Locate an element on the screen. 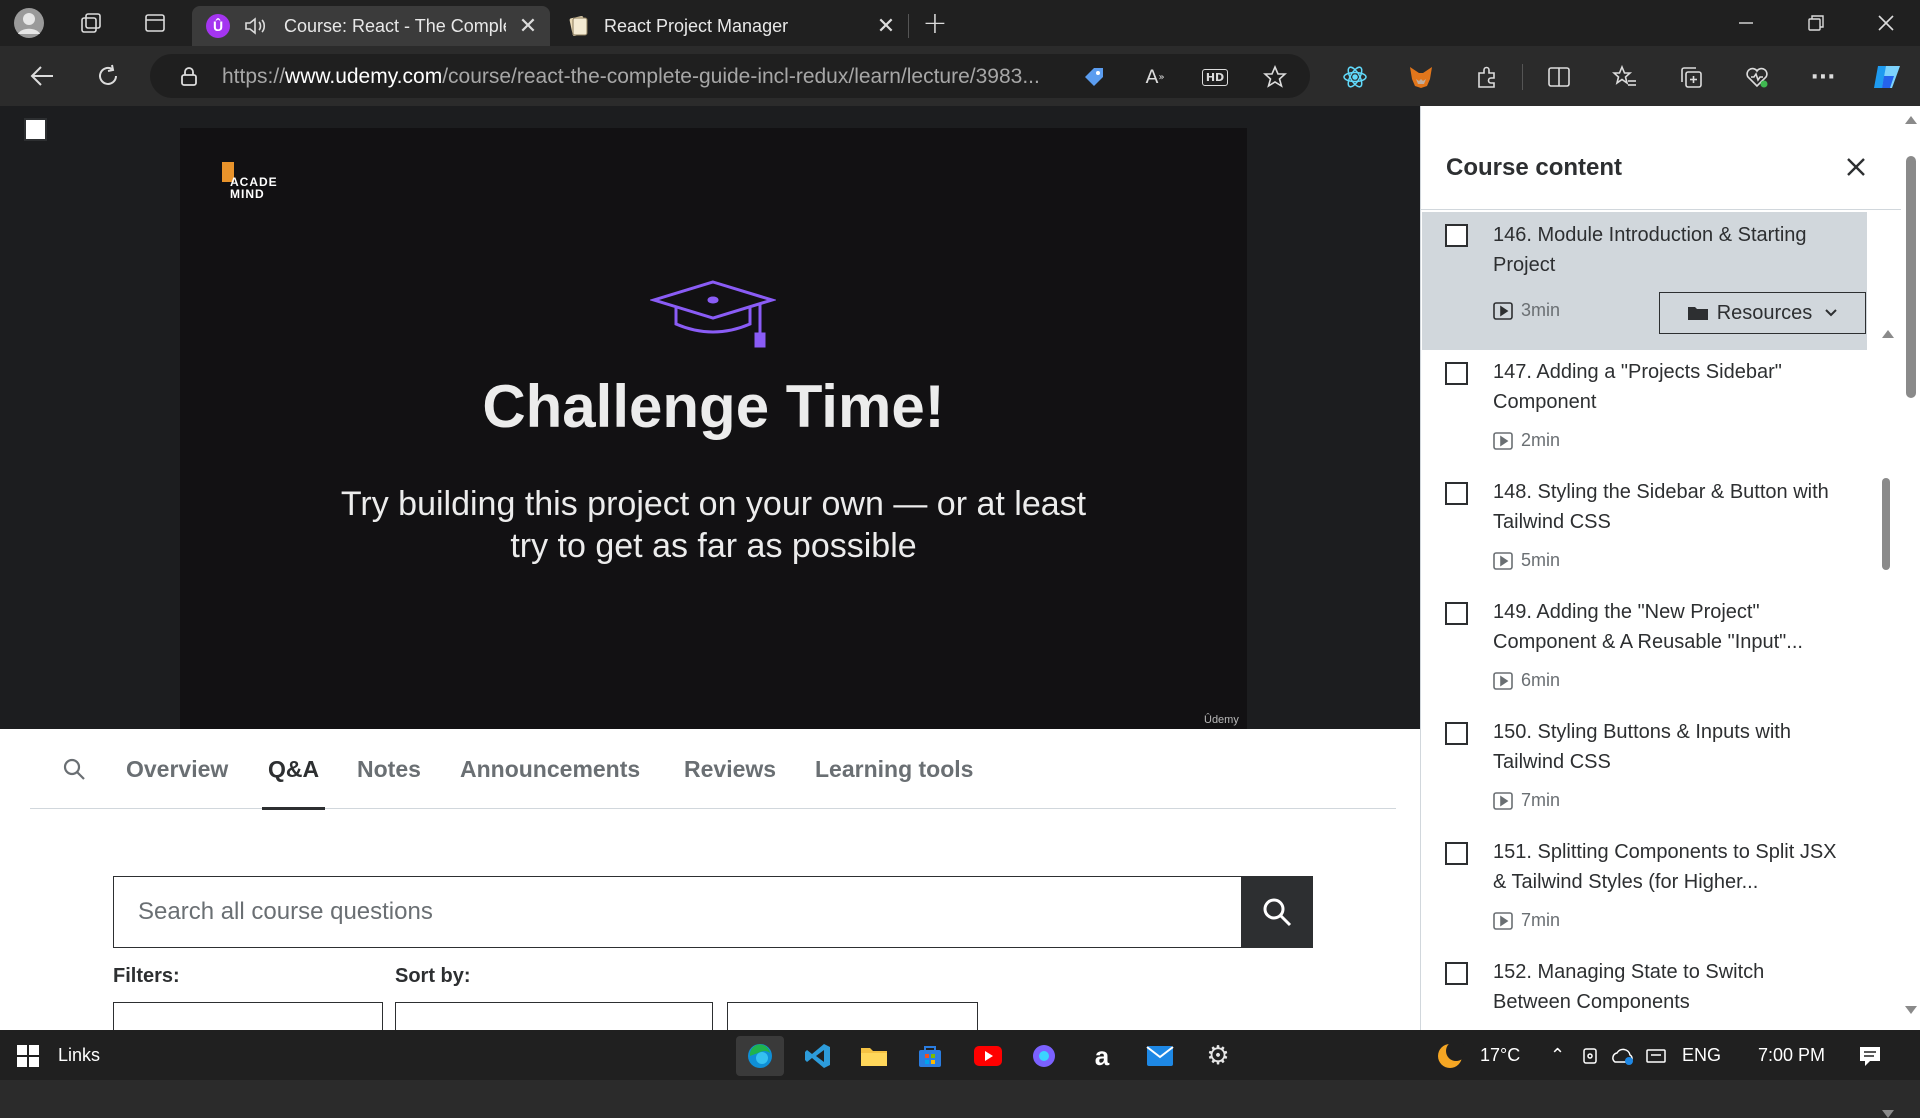 The width and height of the screenshot is (1920, 1118). tab-overview: Overview is located at coordinates (177, 769).